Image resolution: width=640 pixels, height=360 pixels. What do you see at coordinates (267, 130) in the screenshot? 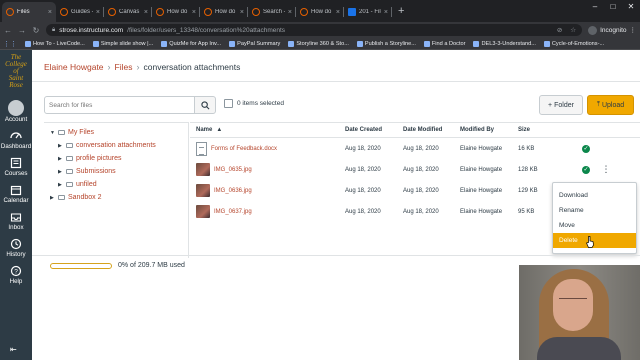
I see `column-name: Name ▲` at bounding box center [267, 130].